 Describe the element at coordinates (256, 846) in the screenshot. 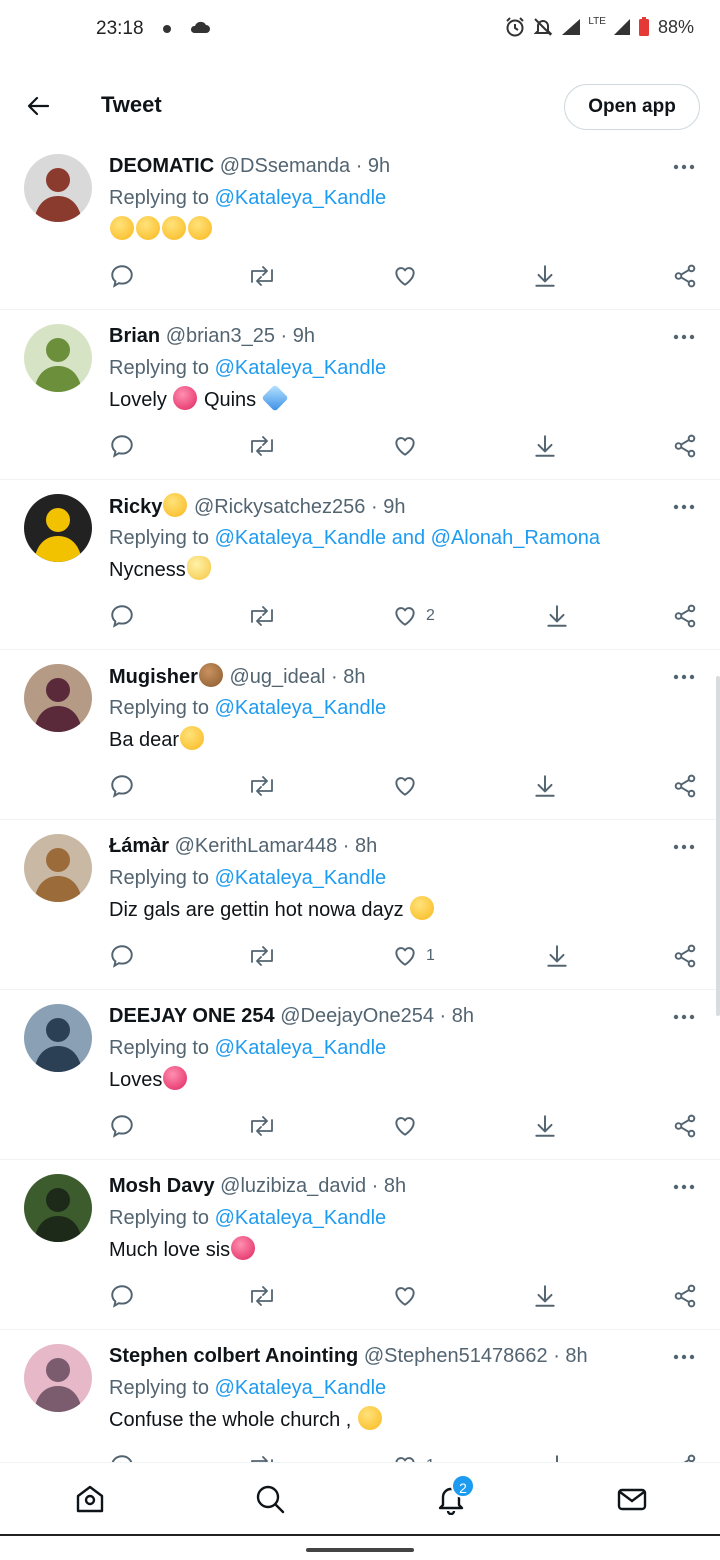

I see `user-handle: @KerithLamar448` at that location.